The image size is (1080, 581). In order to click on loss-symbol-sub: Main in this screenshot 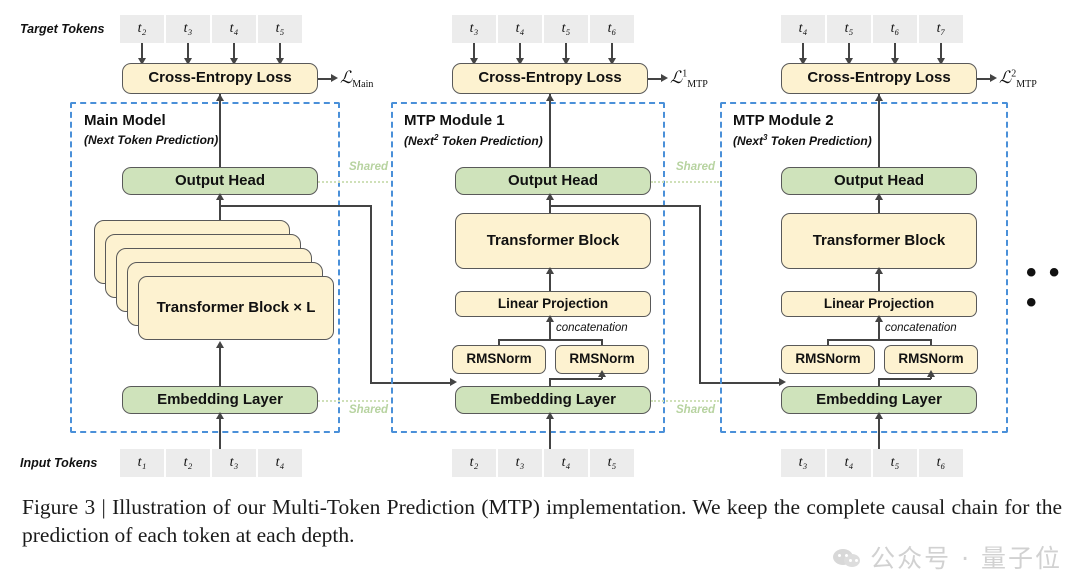, I will do `click(363, 85)`.